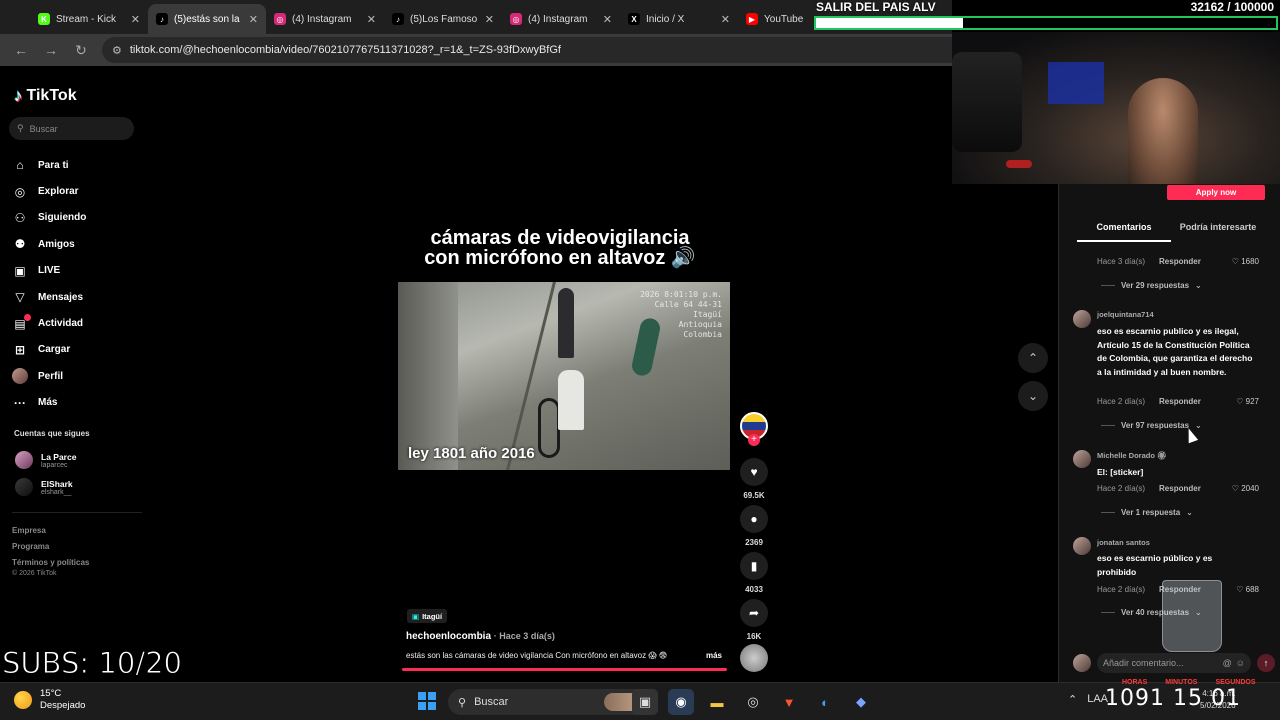  I want to click on like-button: ♥ 69.5K, so click(754, 479).